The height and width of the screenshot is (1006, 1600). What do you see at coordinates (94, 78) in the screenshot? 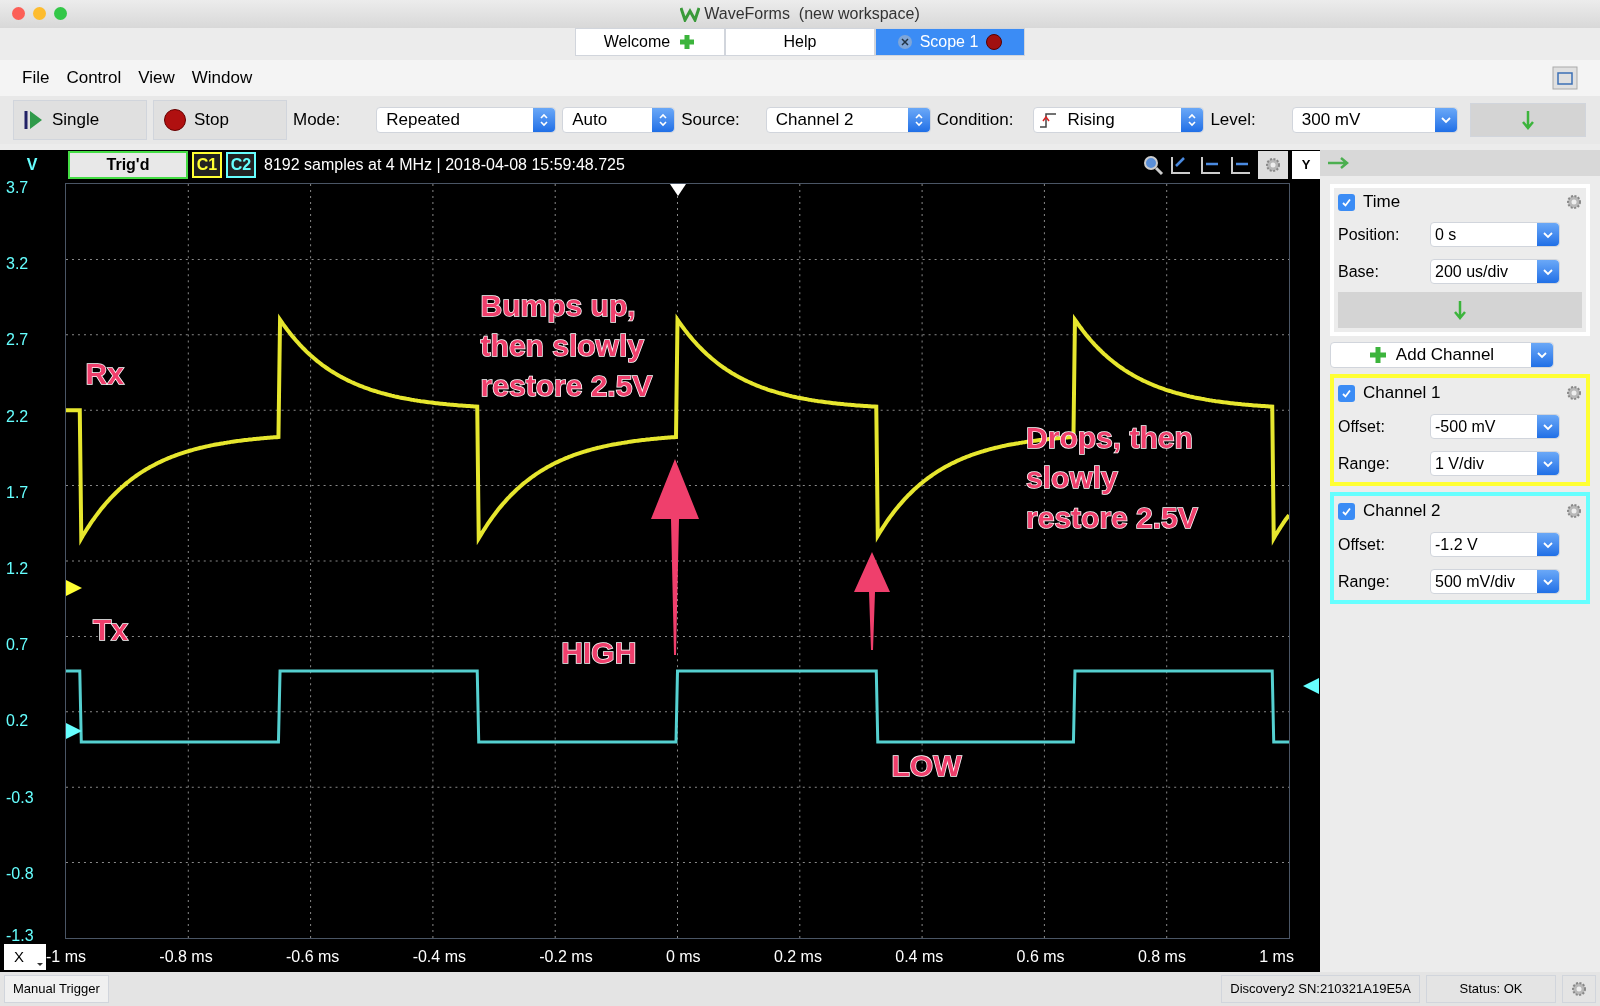
I see `menu-item: Control` at bounding box center [94, 78].